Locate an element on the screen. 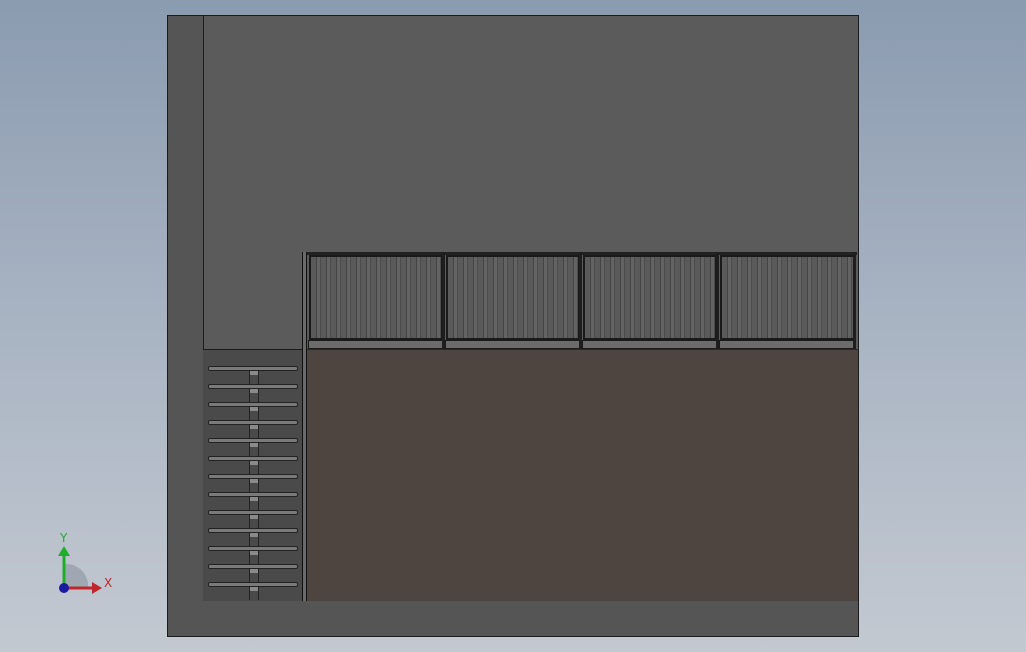 The image size is (1026, 652). y-axis-label: Y is located at coordinates (64, 538).